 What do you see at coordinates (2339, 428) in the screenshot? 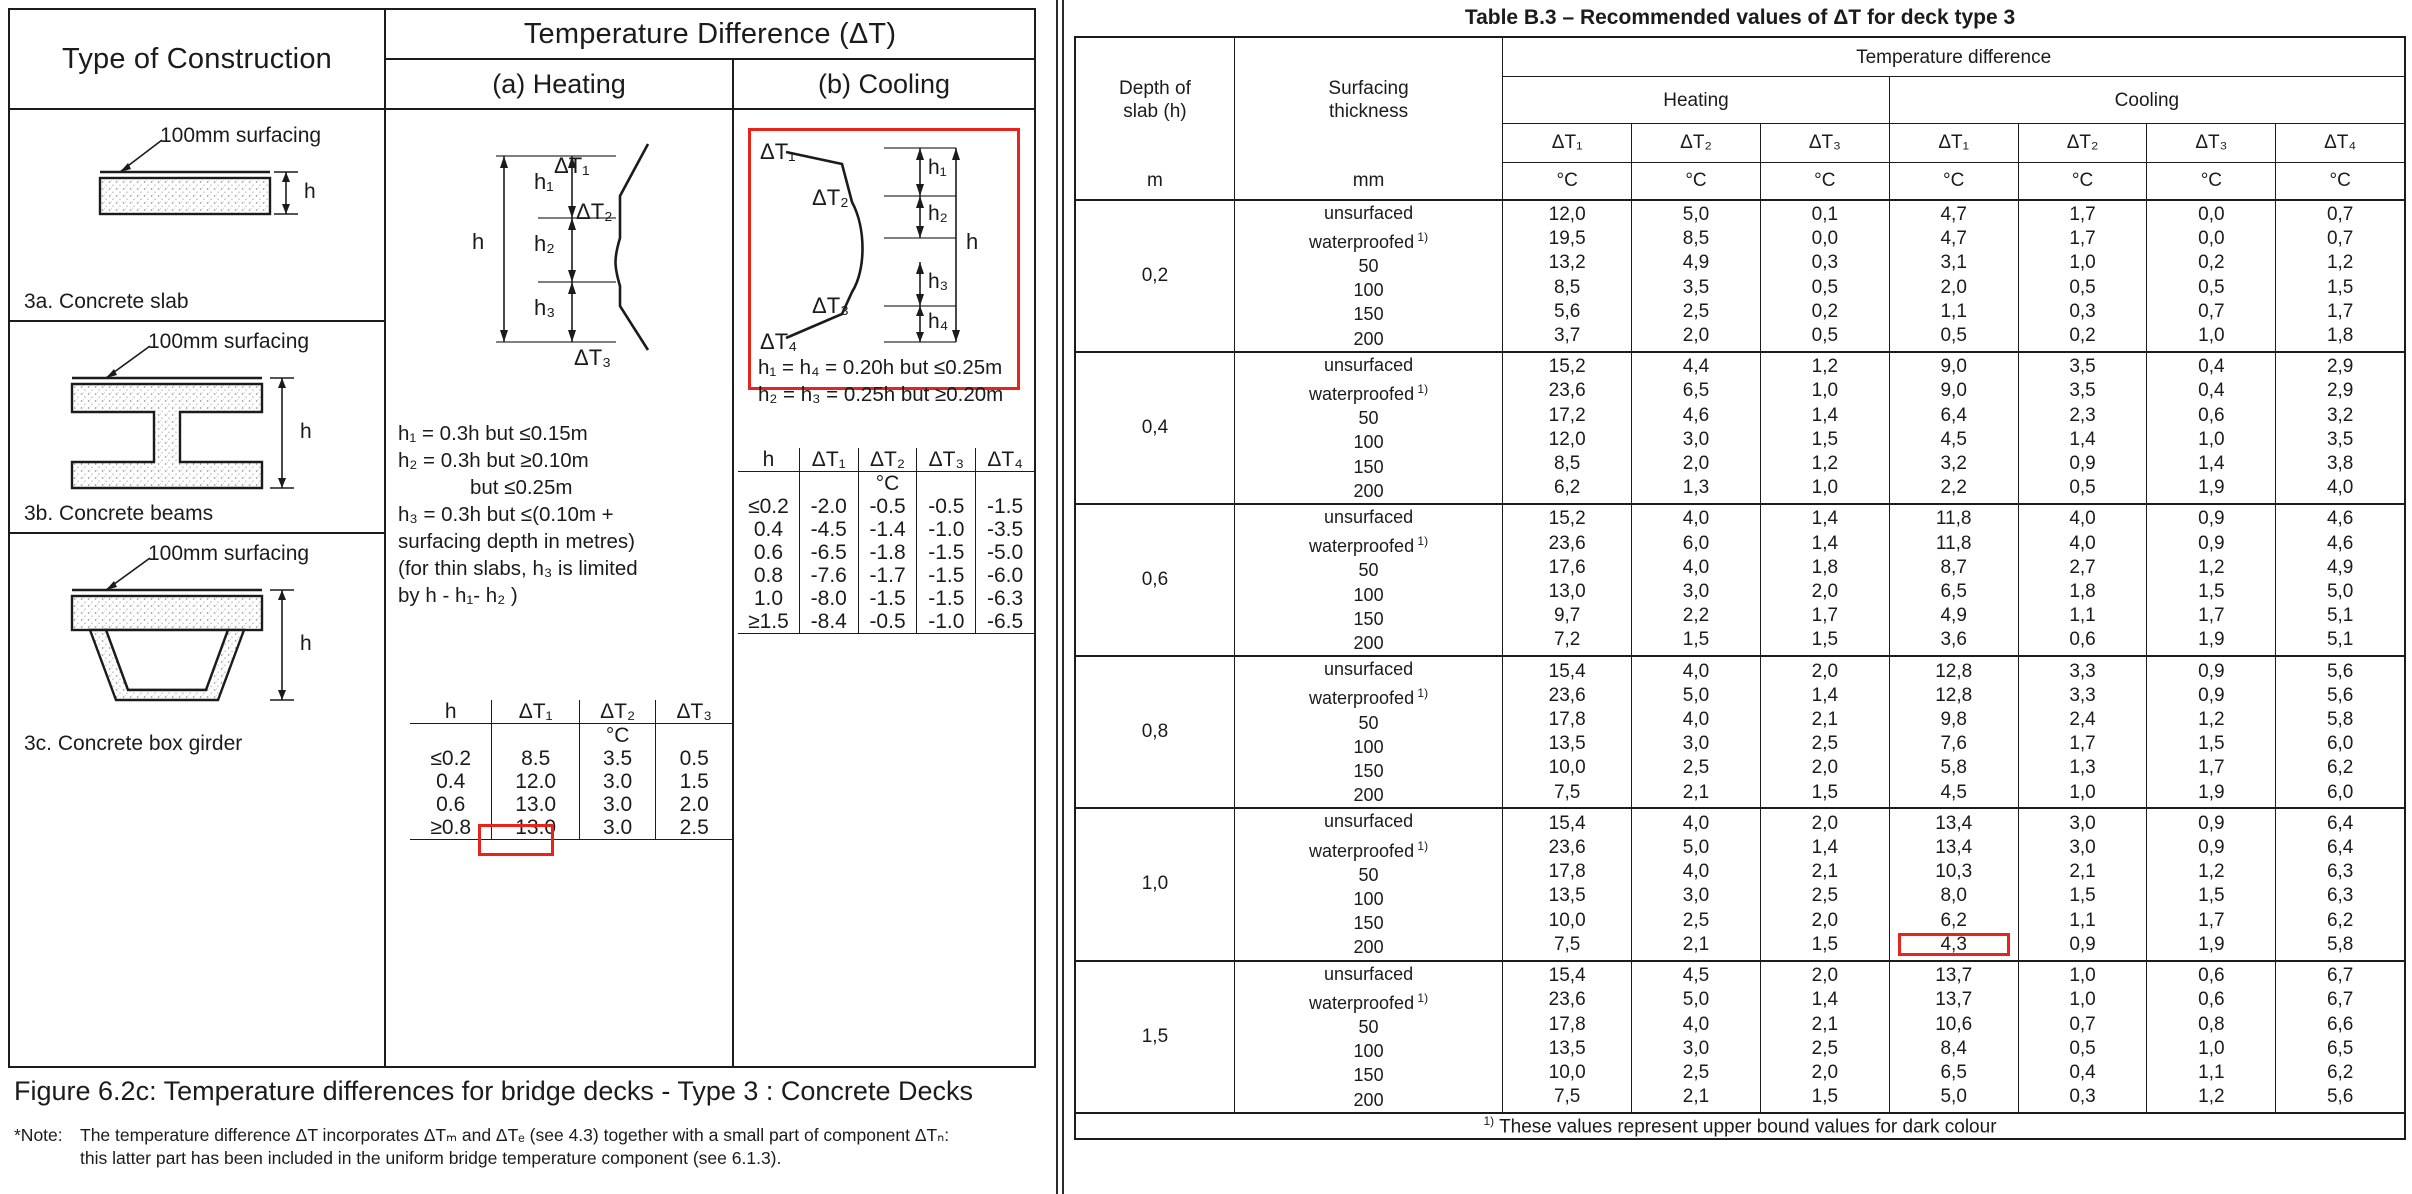
I see `b3-cooling-col-4: 2,9 2,9 3,2 3,5 3,8 4,0` at bounding box center [2339, 428].